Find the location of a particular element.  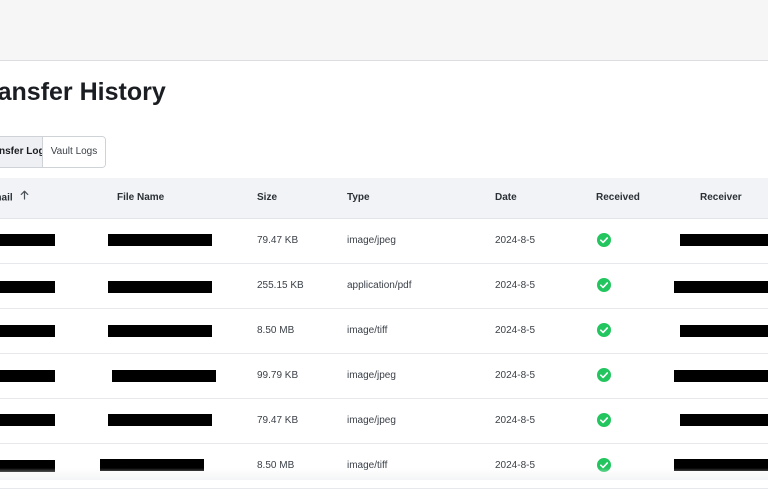

arrow-up-icon is located at coordinates (24, 198).